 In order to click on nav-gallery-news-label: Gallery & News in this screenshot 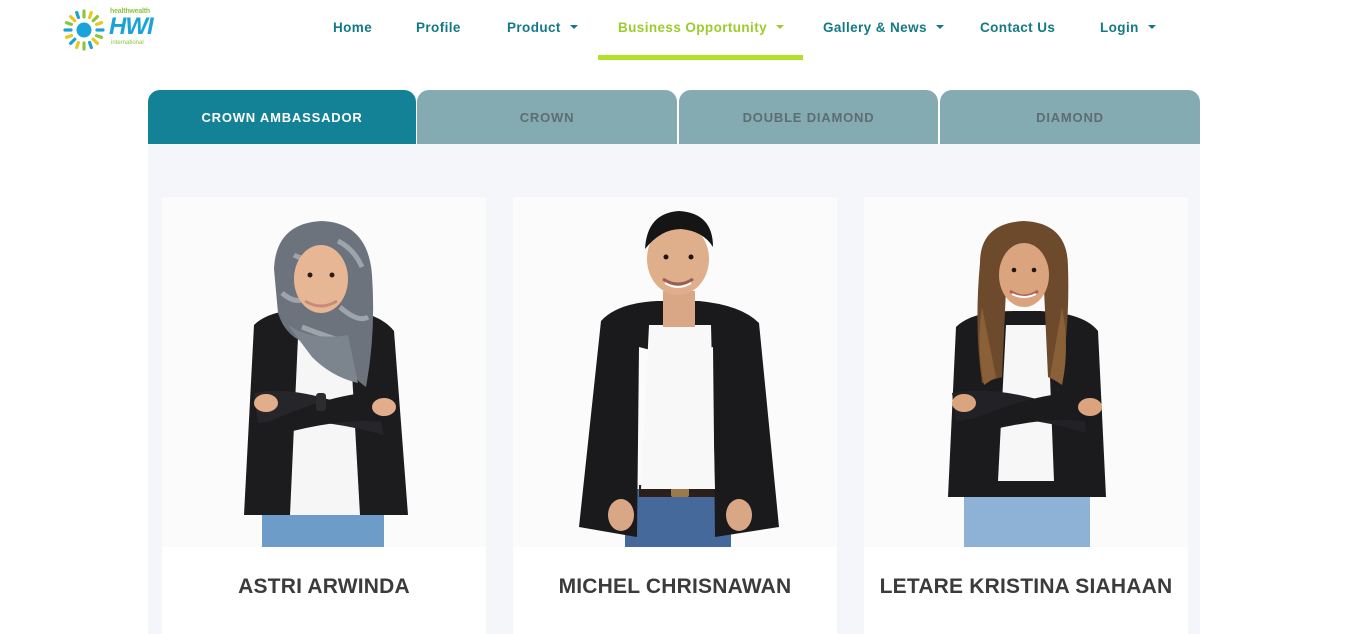, I will do `click(875, 27)`.